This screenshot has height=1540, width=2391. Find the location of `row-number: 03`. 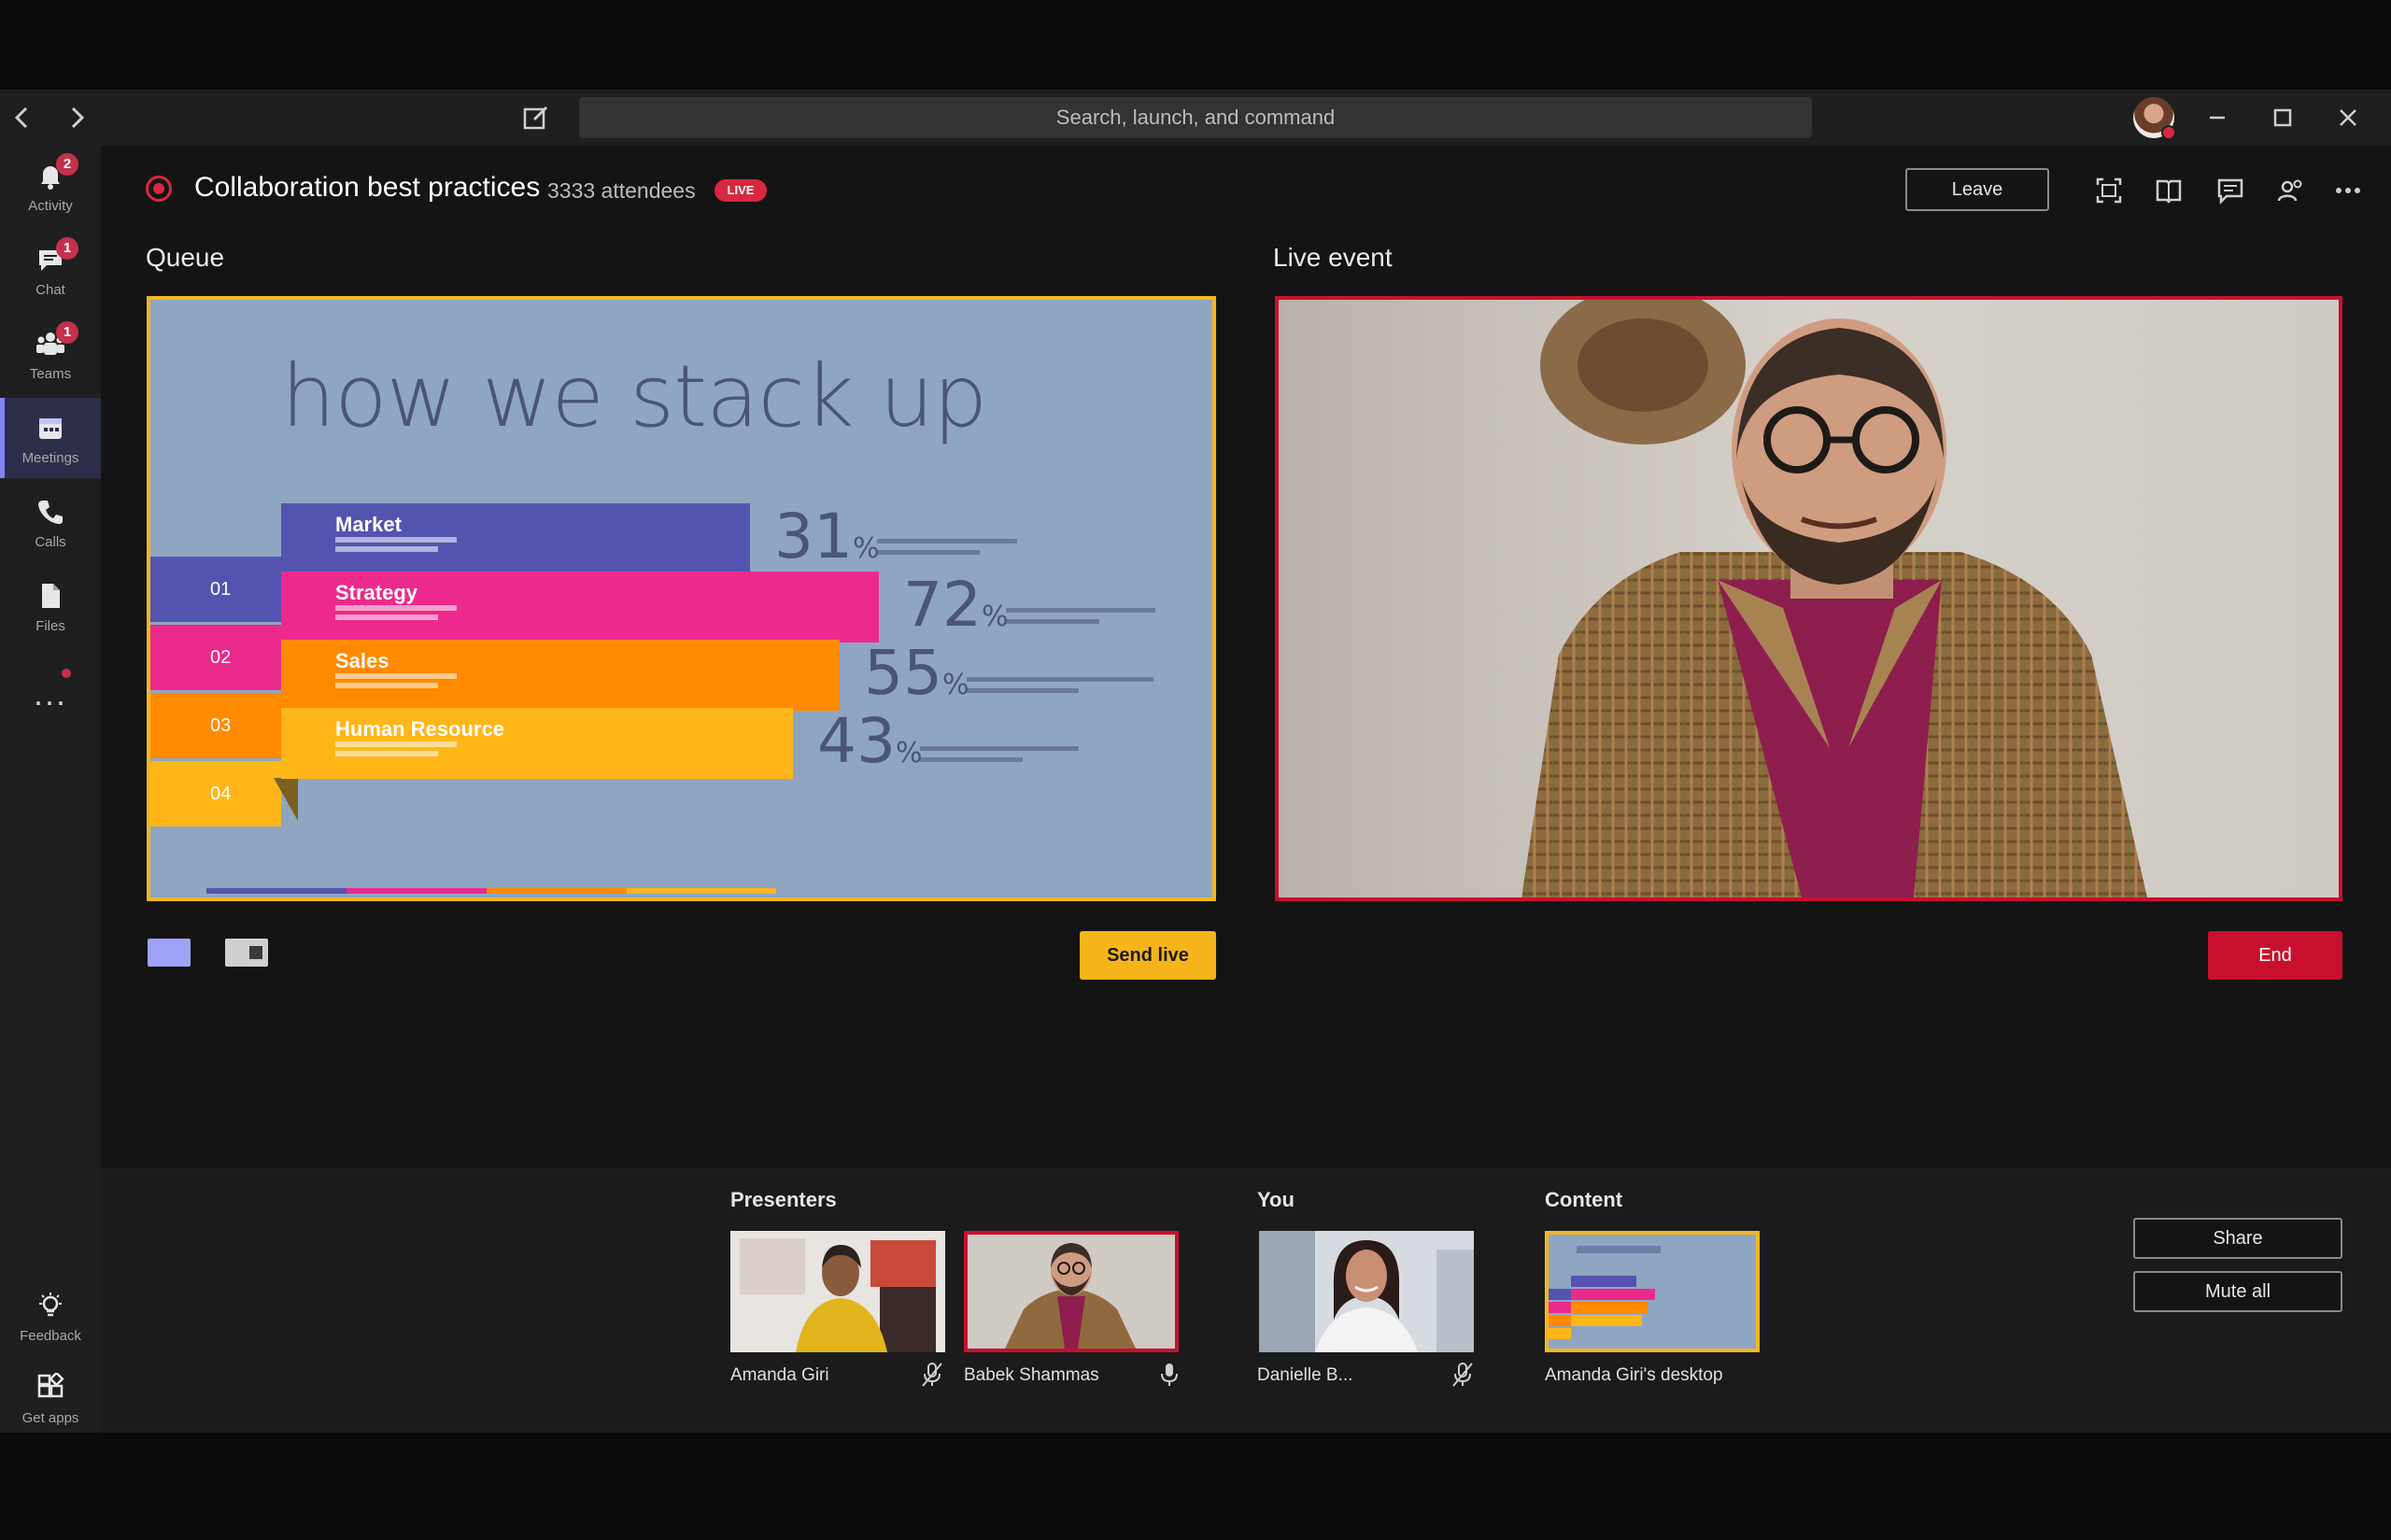

row-number: 03 is located at coordinates (216, 725).